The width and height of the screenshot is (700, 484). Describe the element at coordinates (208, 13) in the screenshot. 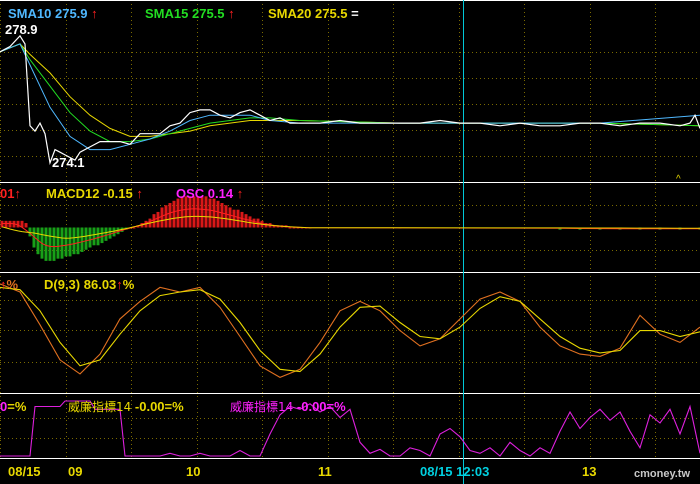

I see `sma15-value: 275.5` at that location.